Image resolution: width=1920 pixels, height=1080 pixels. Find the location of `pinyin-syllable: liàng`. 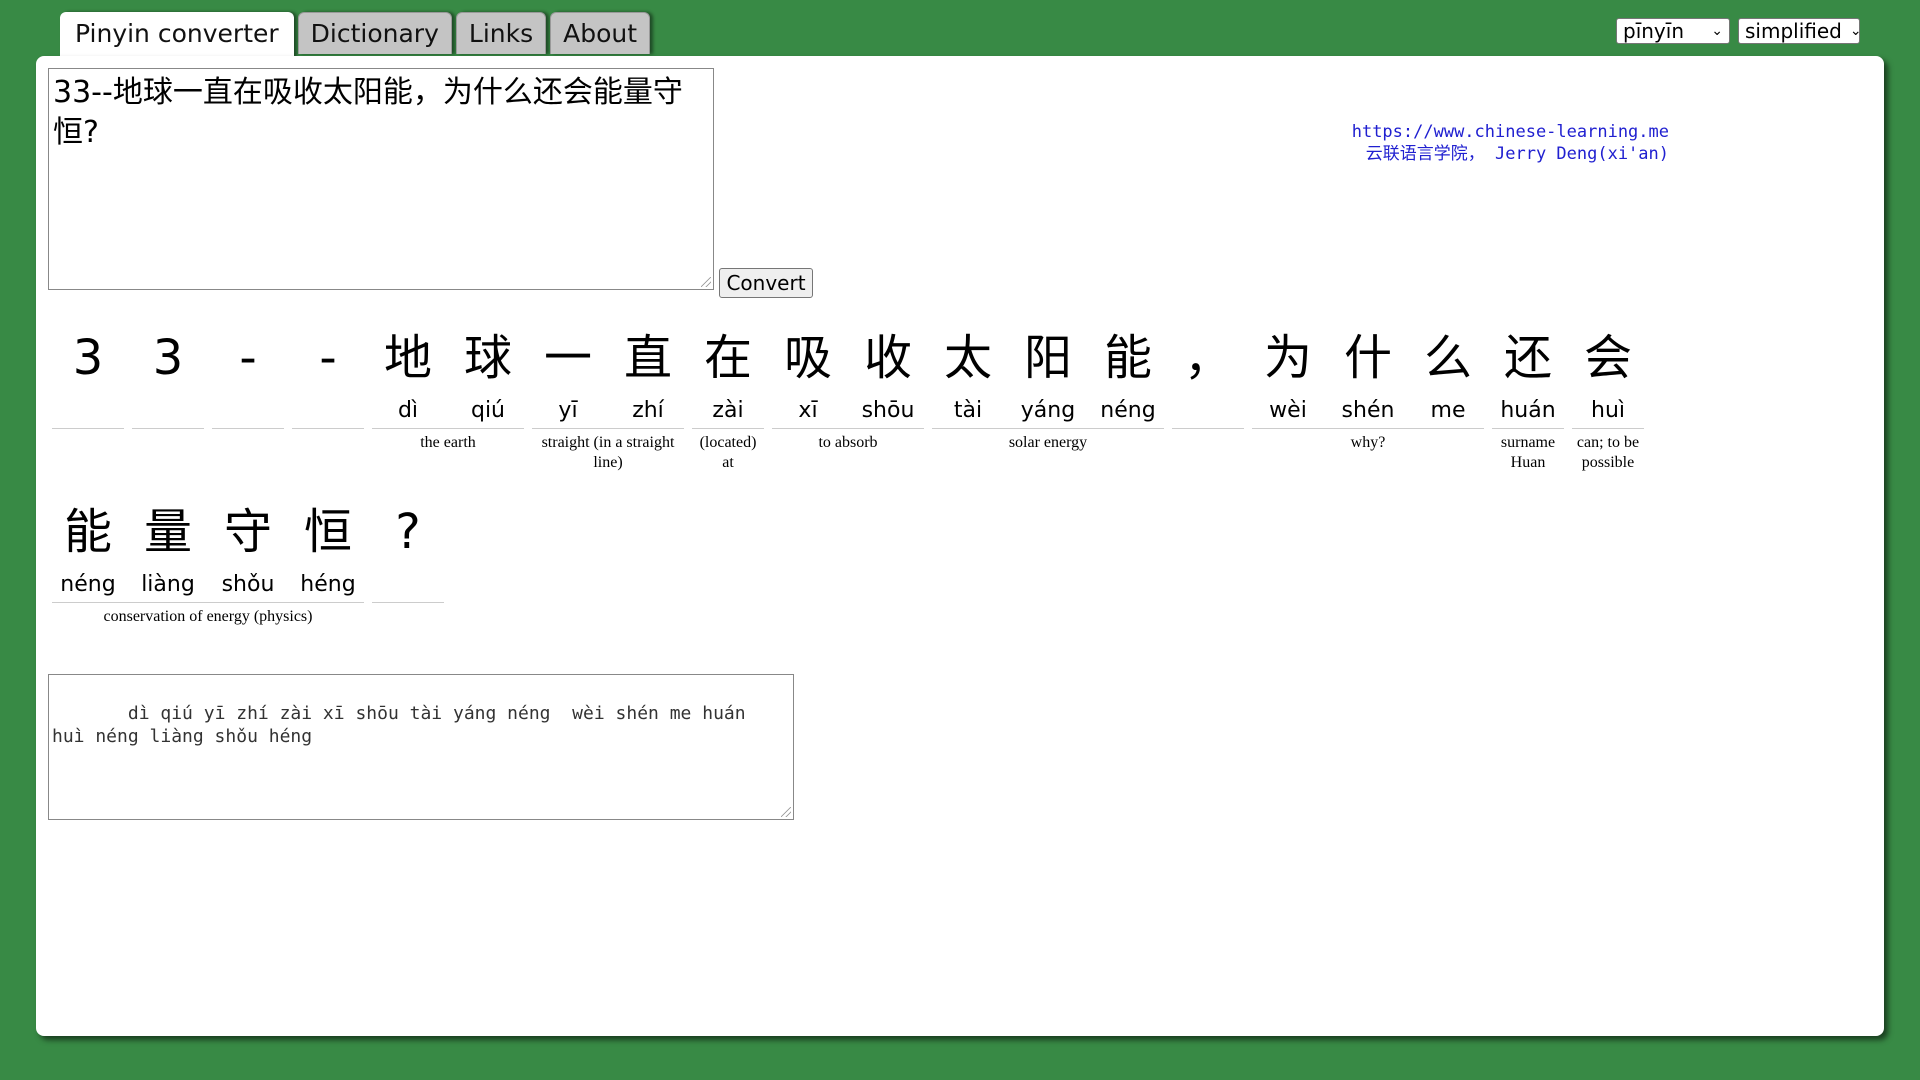

pinyin-syllable: liàng is located at coordinates (168, 584).